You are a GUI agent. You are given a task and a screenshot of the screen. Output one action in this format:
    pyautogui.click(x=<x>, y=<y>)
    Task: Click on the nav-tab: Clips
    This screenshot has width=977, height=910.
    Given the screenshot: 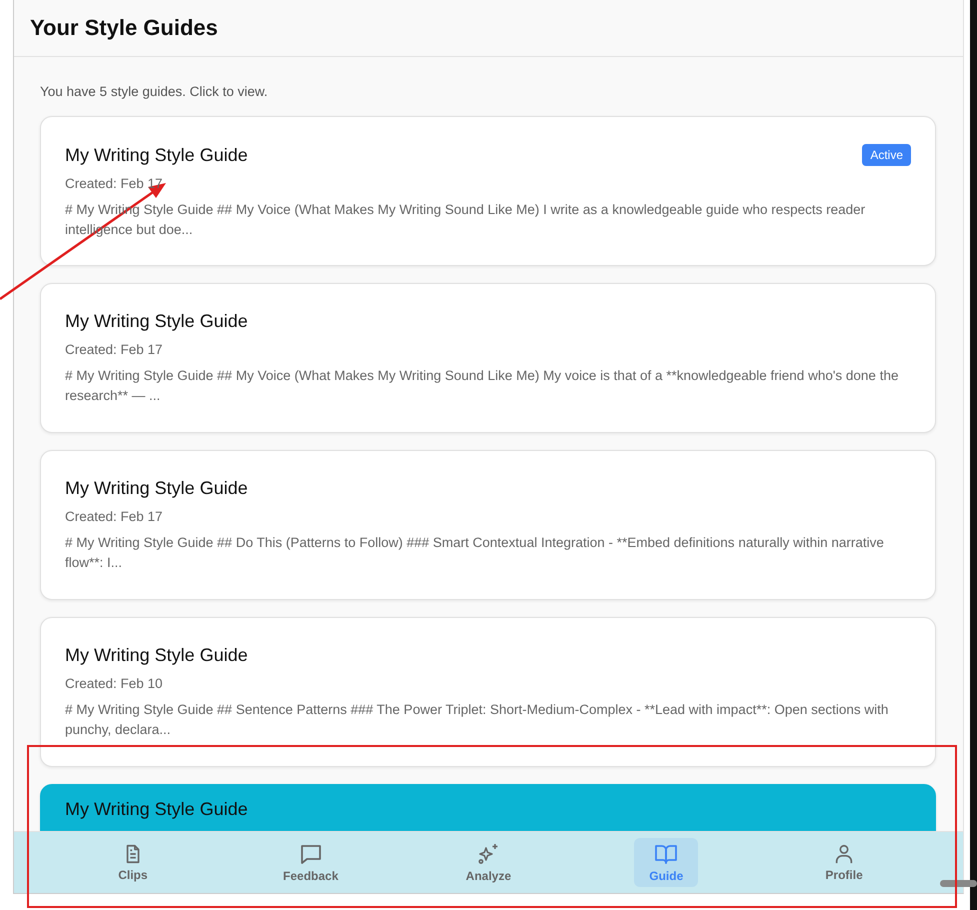 What is the action you would take?
    pyautogui.click(x=132, y=862)
    